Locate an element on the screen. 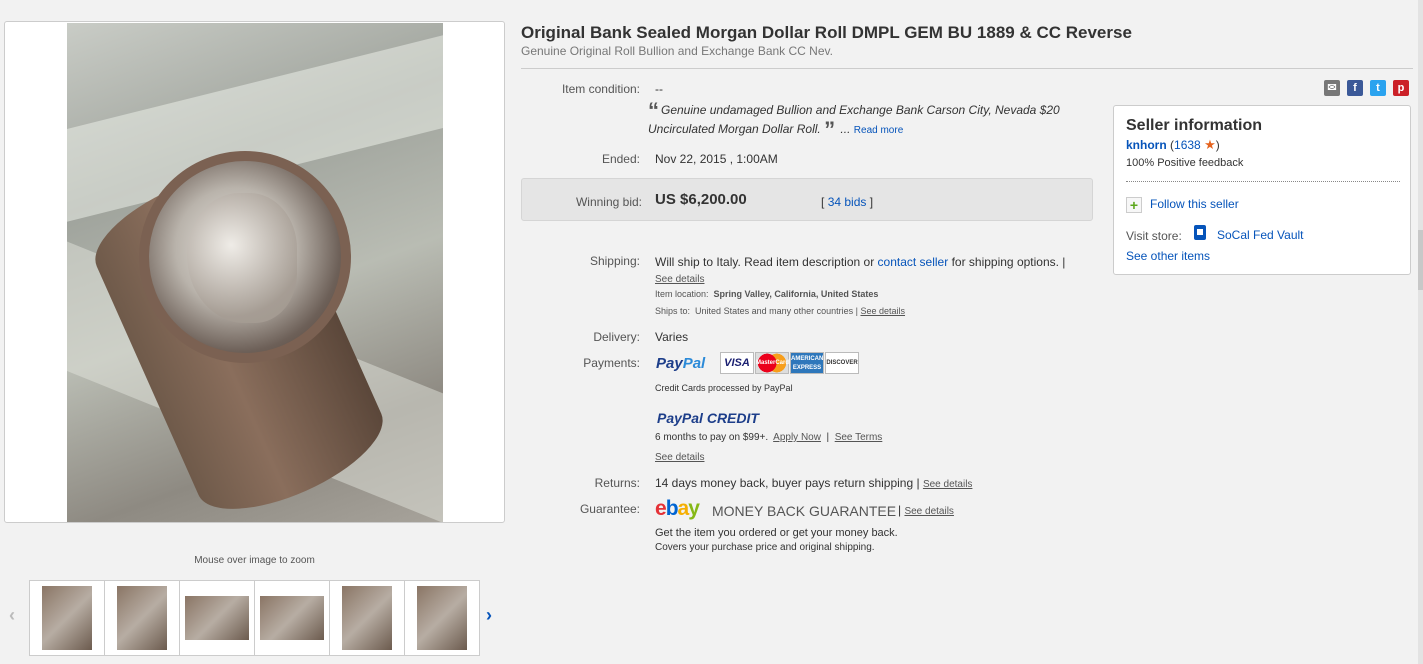 The width and height of the screenshot is (1423, 664). image-liberty-head is located at coordinates (242, 258).